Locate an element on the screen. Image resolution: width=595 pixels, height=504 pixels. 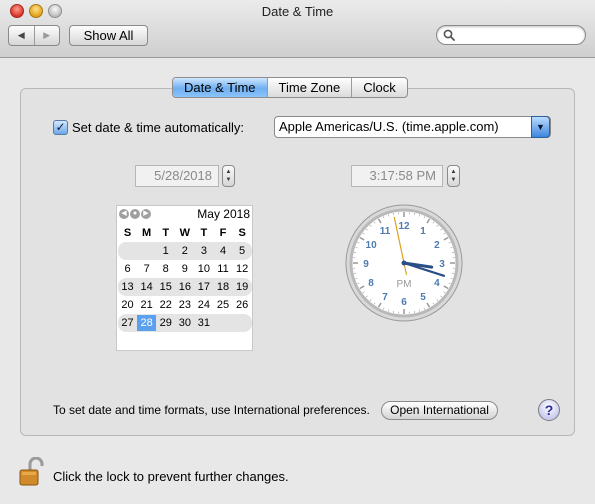
calendar-day: 8 is located at coordinates (165, 269).